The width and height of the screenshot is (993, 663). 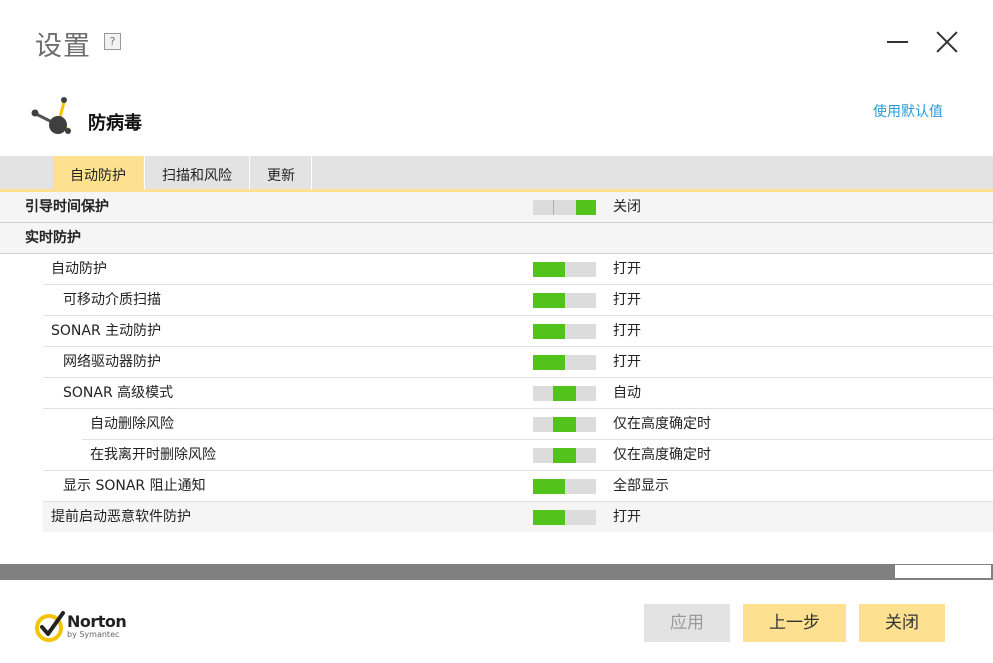 I want to click on settings-row: 自动删除风险 仅在高度确定时, so click(x=537, y=424).